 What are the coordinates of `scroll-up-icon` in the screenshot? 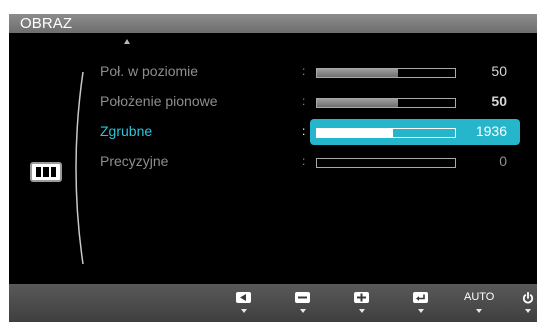 It's located at (127, 41).